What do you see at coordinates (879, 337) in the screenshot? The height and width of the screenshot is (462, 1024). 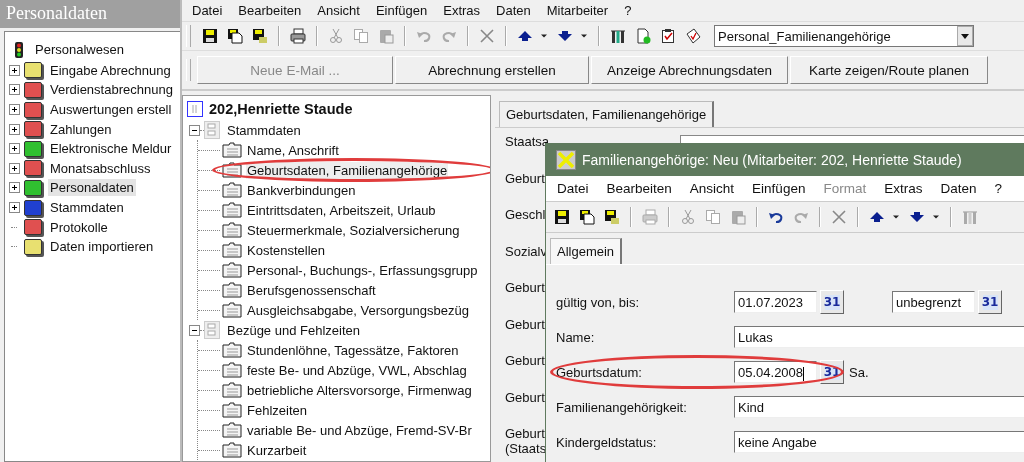 I see `text-field: Lukas` at bounding box center [879, 337].